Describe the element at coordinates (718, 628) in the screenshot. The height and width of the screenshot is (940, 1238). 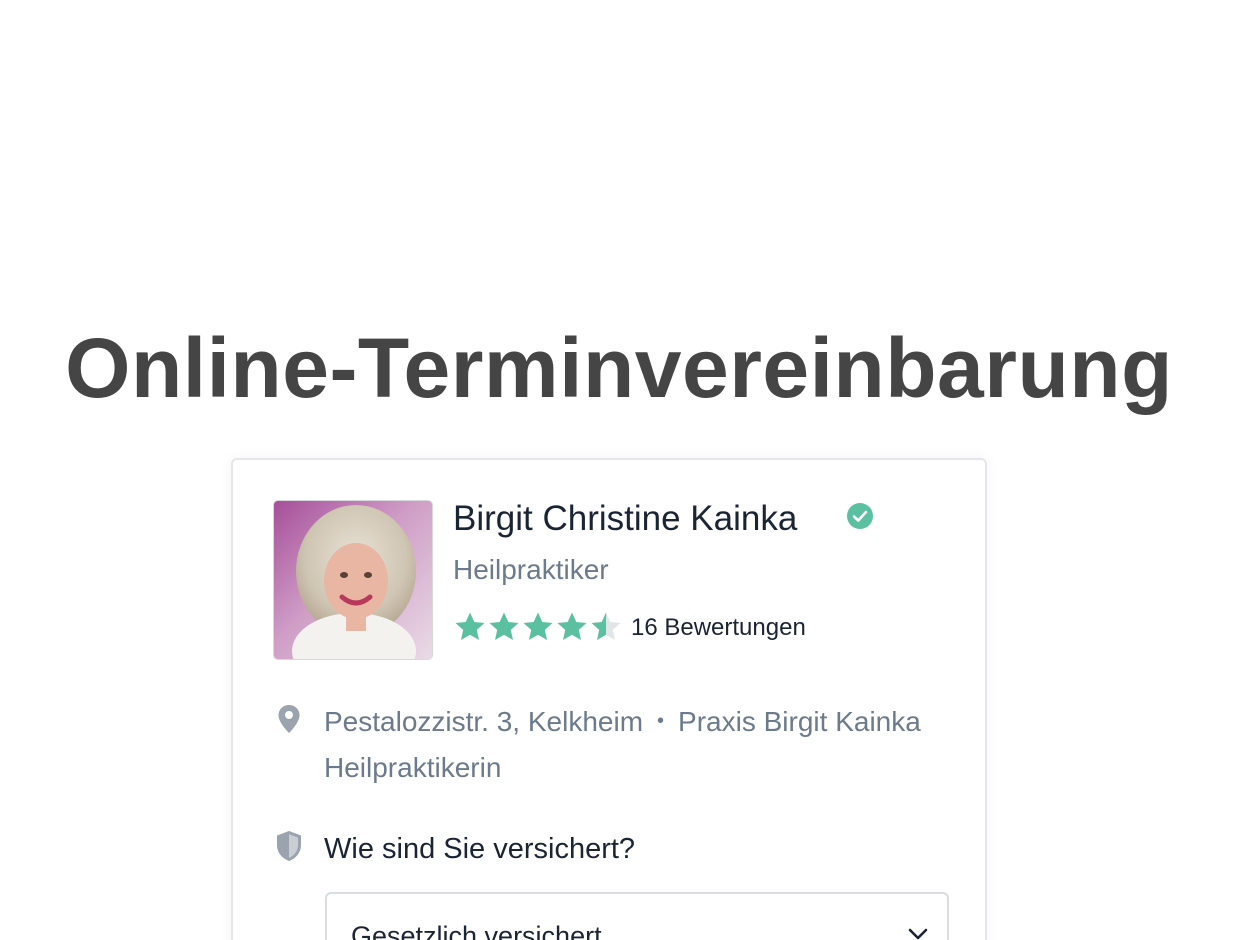
I see `reviews-count: 16 Bewertungen` at that location.